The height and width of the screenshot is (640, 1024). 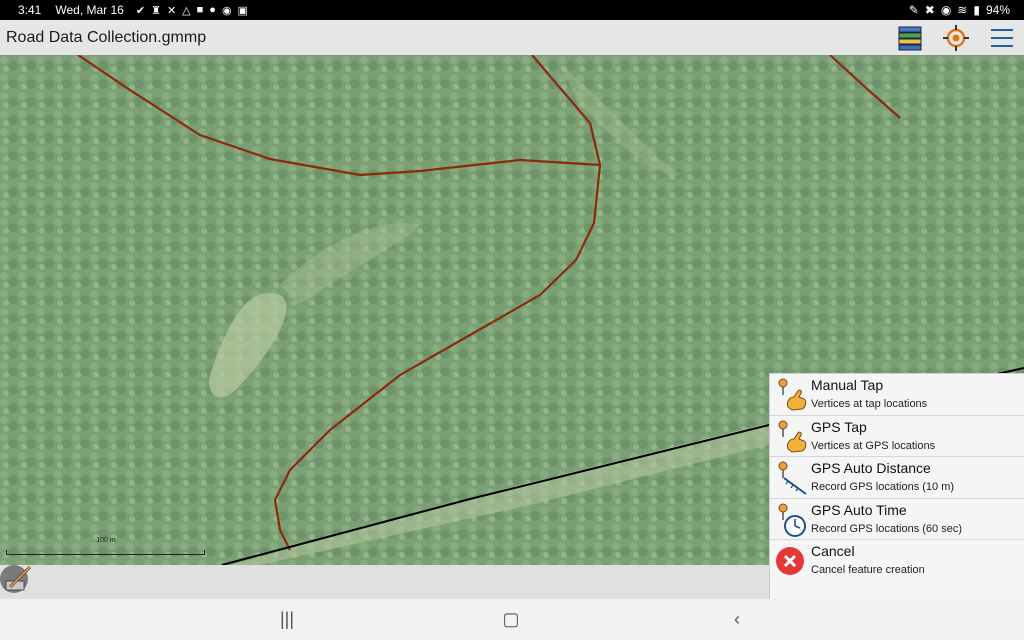 I want to click on back-icon: ‹, so click(x=737, y=618).